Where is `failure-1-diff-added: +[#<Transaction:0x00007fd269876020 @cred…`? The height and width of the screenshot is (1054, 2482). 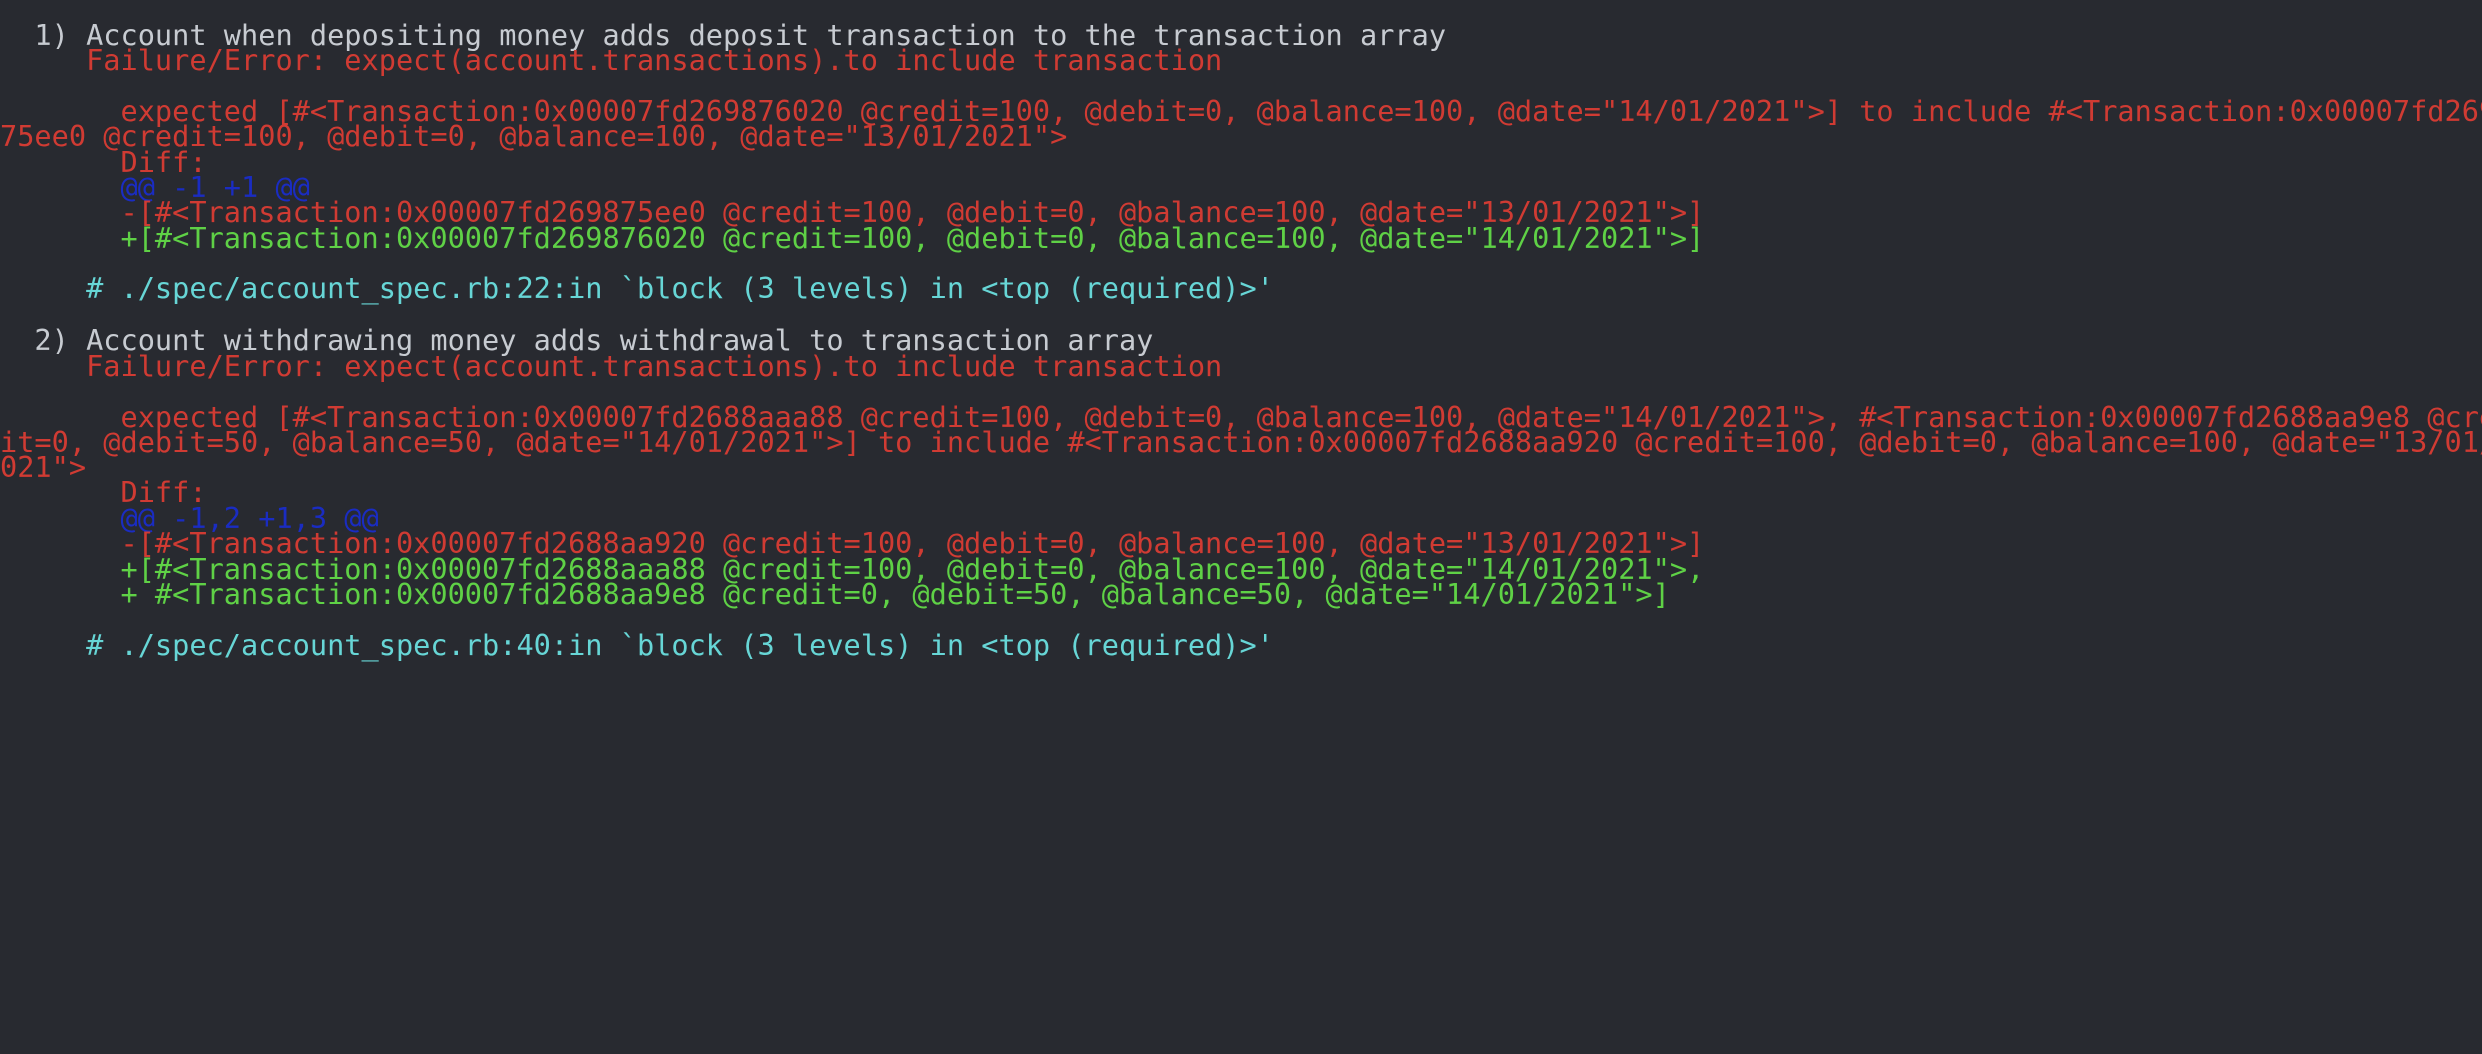
failure-1-diff-added: +[#<Transaction:0x00007fd269876020 @cred… is located at coordinates (852, 238).